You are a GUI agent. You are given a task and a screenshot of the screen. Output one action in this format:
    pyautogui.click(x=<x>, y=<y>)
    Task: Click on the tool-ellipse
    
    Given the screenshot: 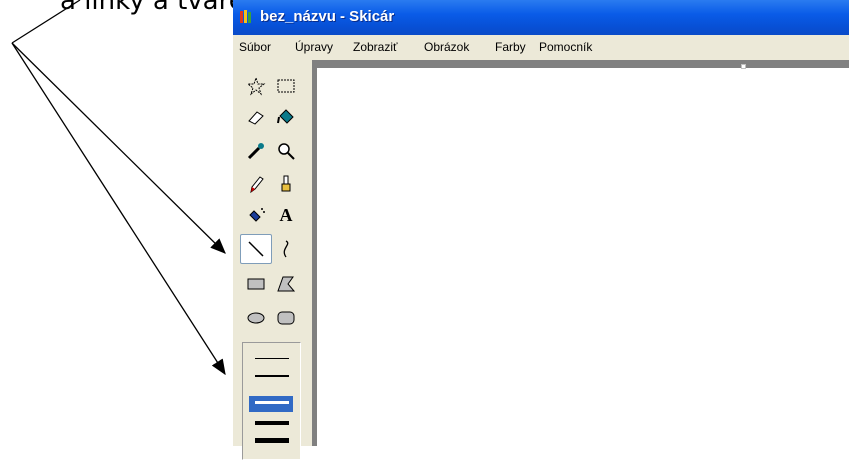 What is the action you would take?
    pyautogui.click(x=256, y=318)
    